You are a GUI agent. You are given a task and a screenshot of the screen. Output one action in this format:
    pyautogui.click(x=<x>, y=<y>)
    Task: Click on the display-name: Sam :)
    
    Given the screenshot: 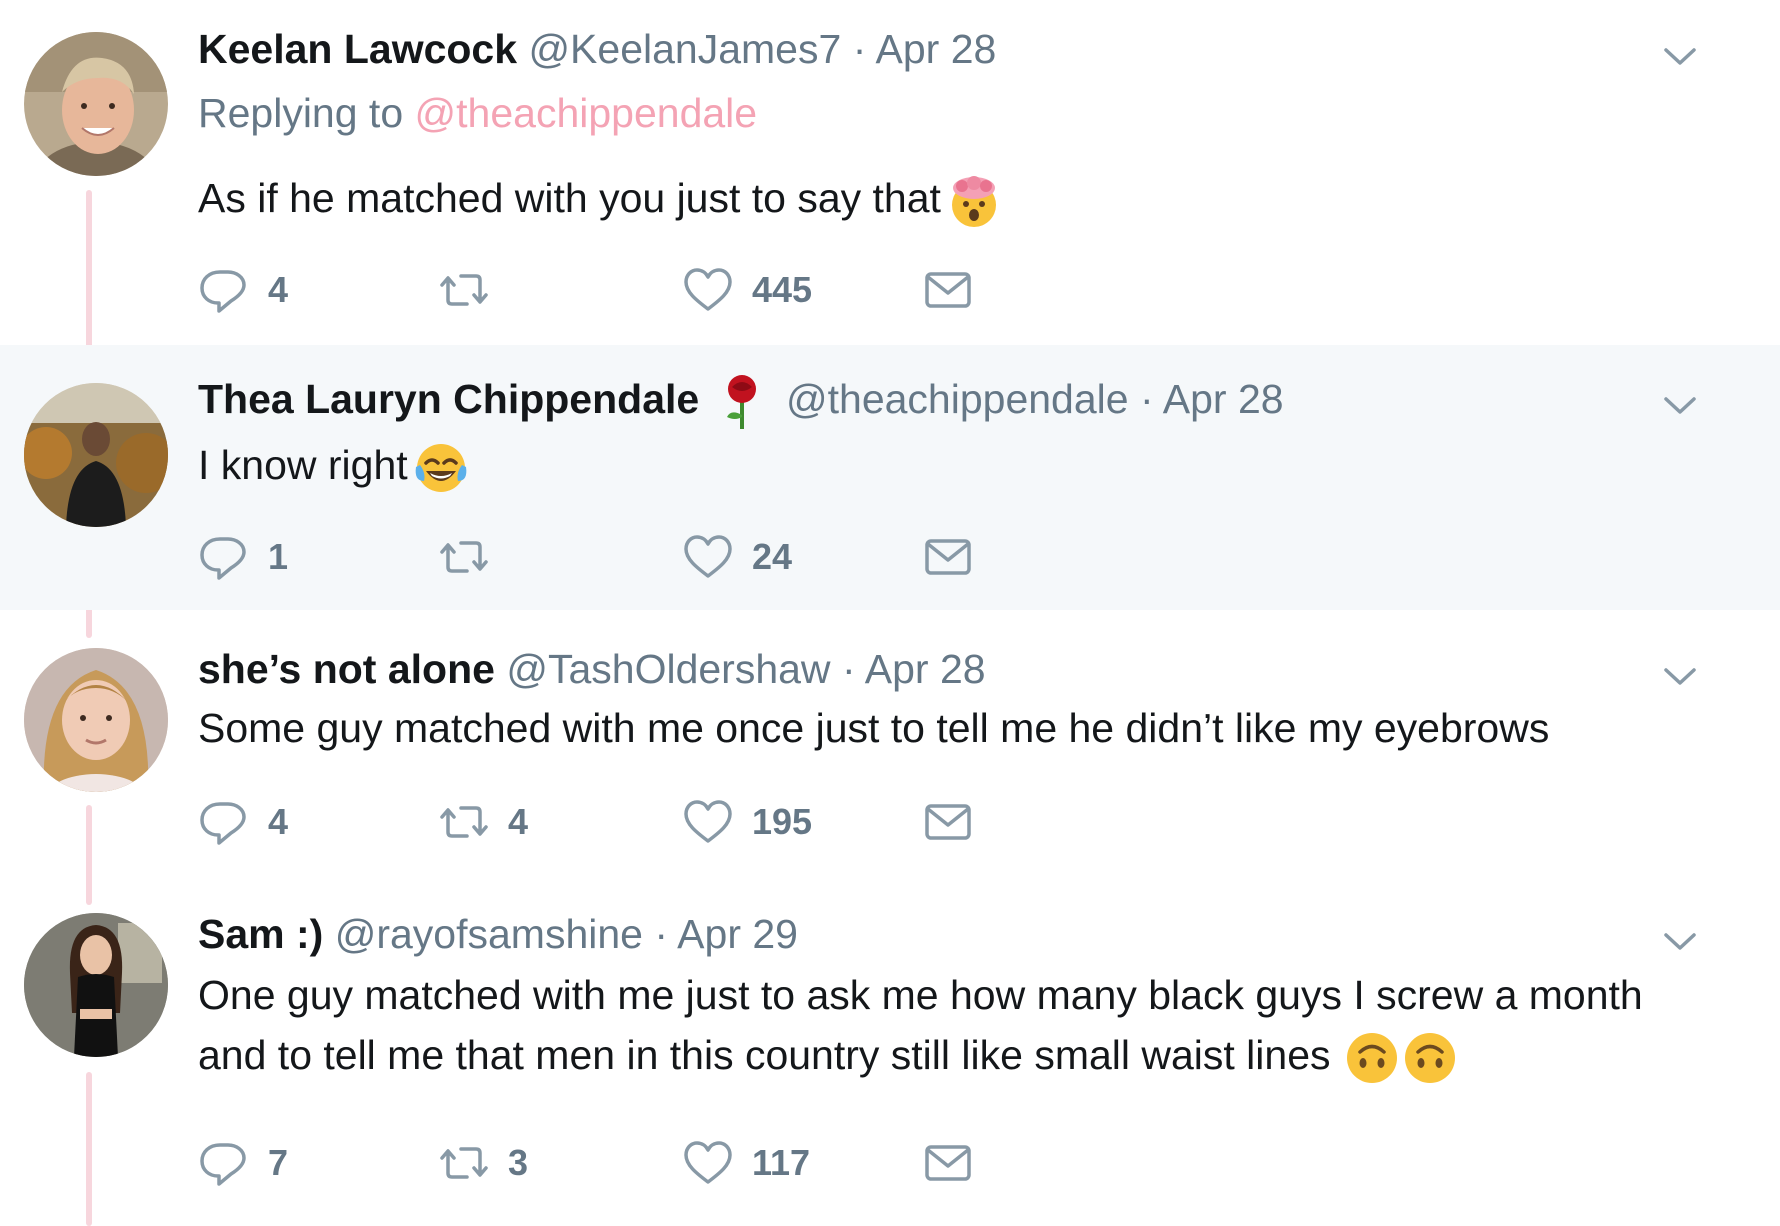 What is the action you would take?
    pyautogui.click(x=260, y=934)
    